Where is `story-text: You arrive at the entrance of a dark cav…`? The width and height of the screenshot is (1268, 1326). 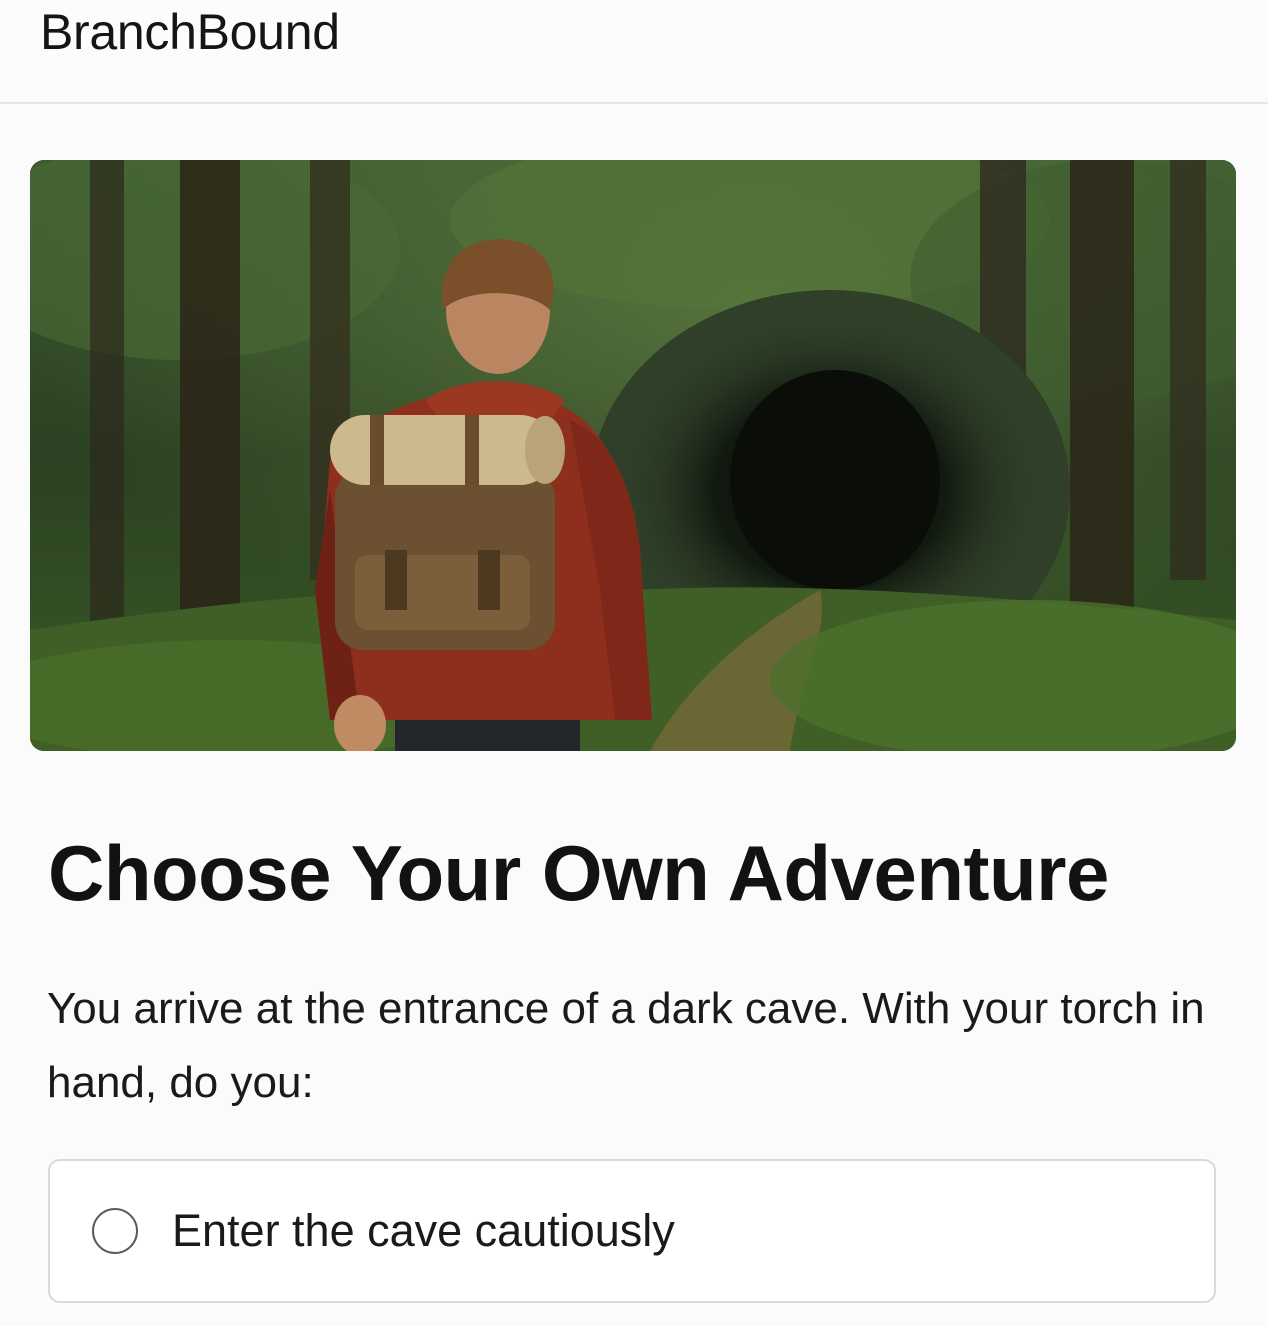
story-text: You arrive at the entrance of a dark cav… is located at coordinates (626, 1045).